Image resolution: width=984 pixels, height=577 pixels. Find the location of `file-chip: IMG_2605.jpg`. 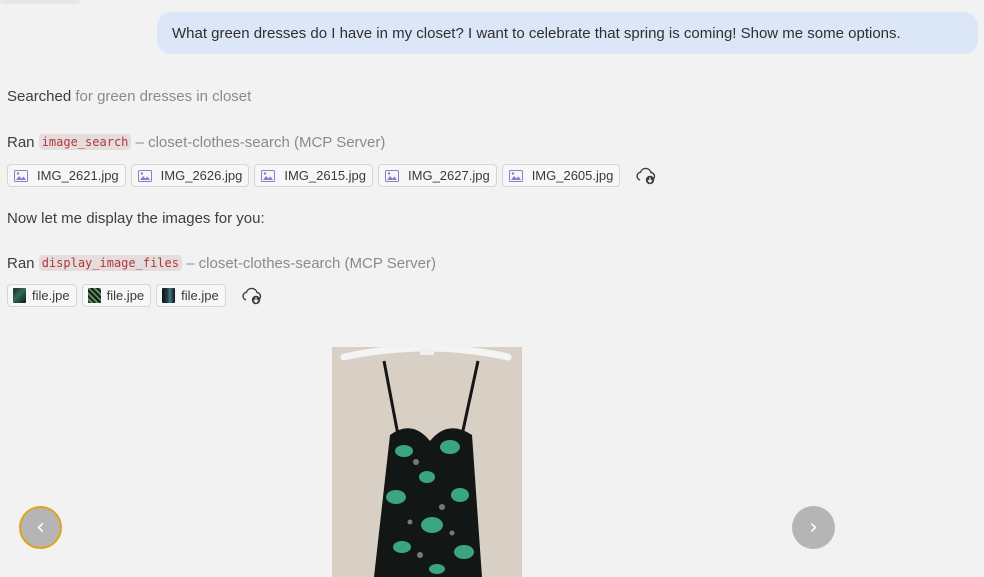

file-chip: IMG_2605.jpg is located at coordinates (561, 175).